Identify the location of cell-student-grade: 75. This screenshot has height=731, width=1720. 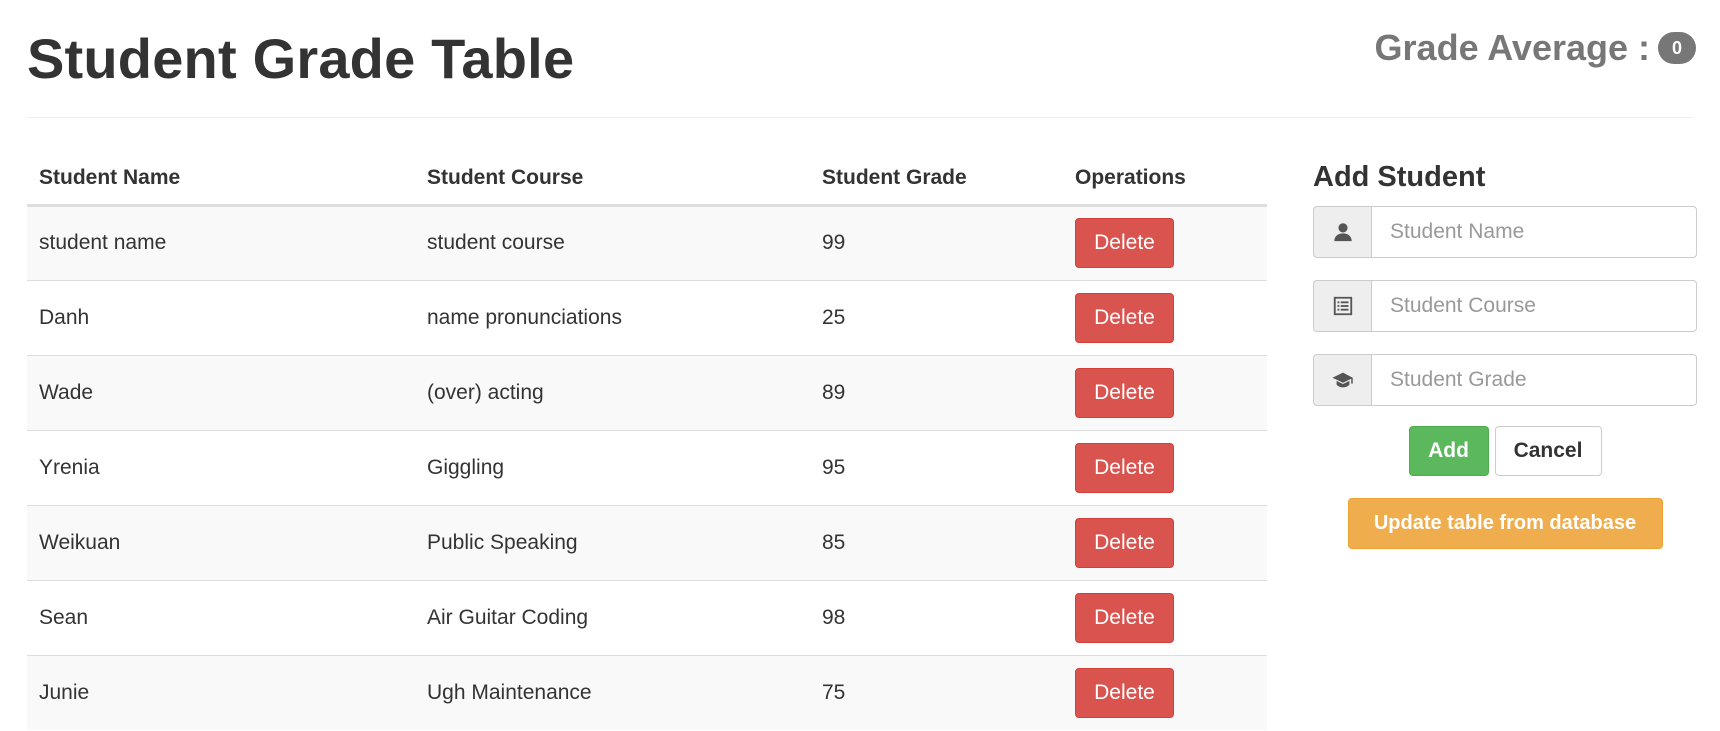
(936, 692).